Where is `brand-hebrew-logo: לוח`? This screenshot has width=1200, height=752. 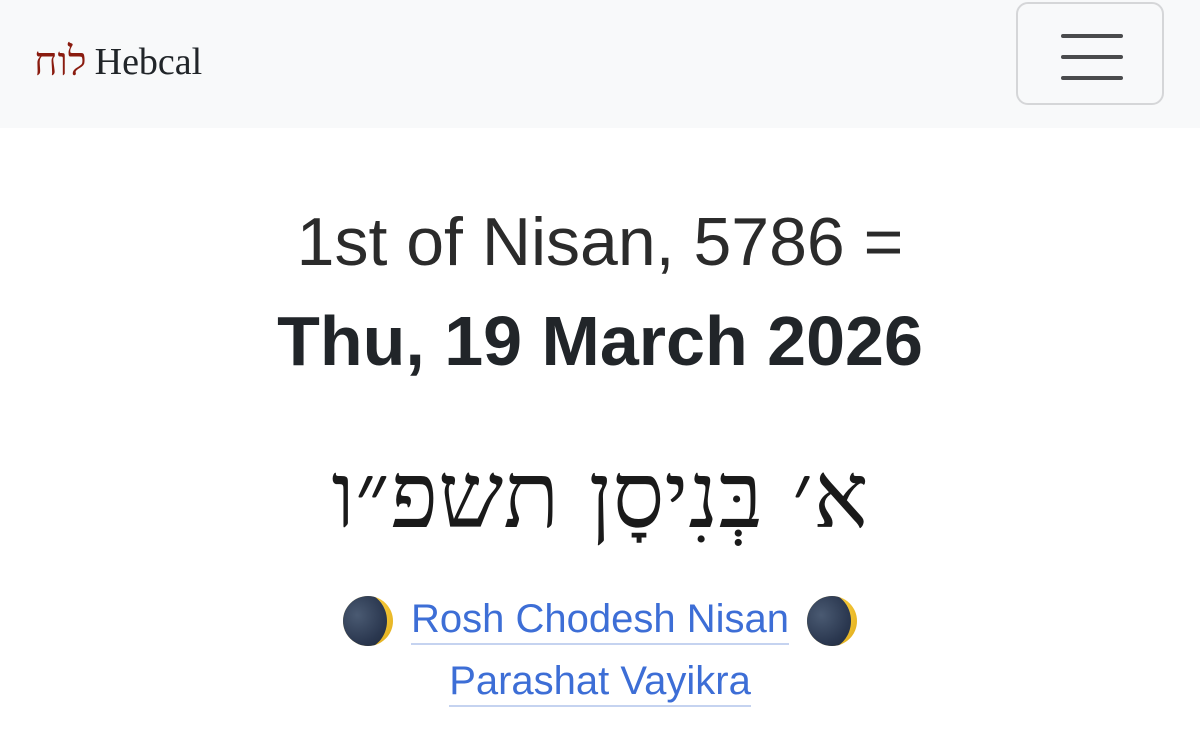
brand-hebrew-logo: לוח is located at coordinates (60, 62).